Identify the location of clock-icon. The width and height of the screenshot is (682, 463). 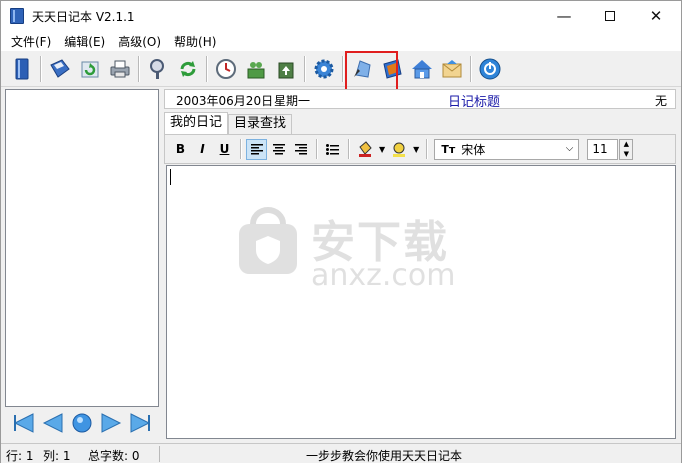
(226, 69).